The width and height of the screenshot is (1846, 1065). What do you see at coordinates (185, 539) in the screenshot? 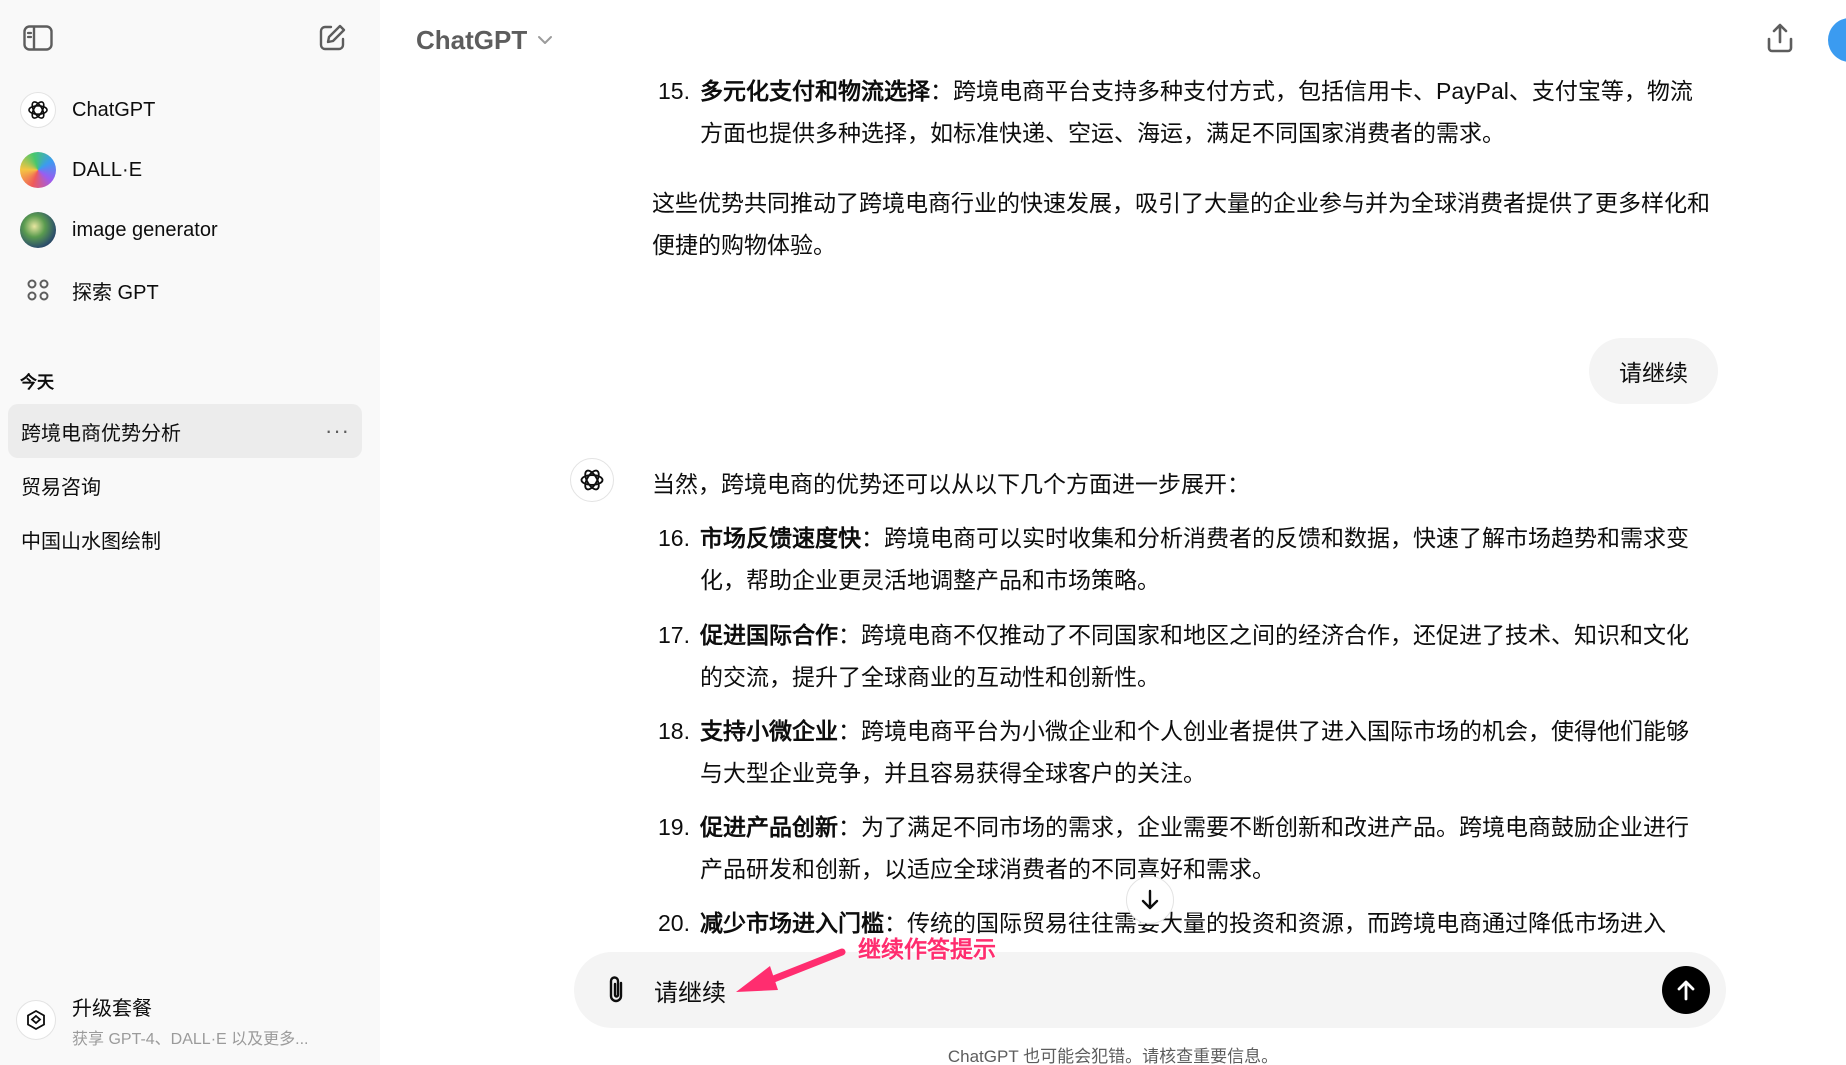
I see `history-item: 中国山水图绘制` at bounding box center [185, 539].